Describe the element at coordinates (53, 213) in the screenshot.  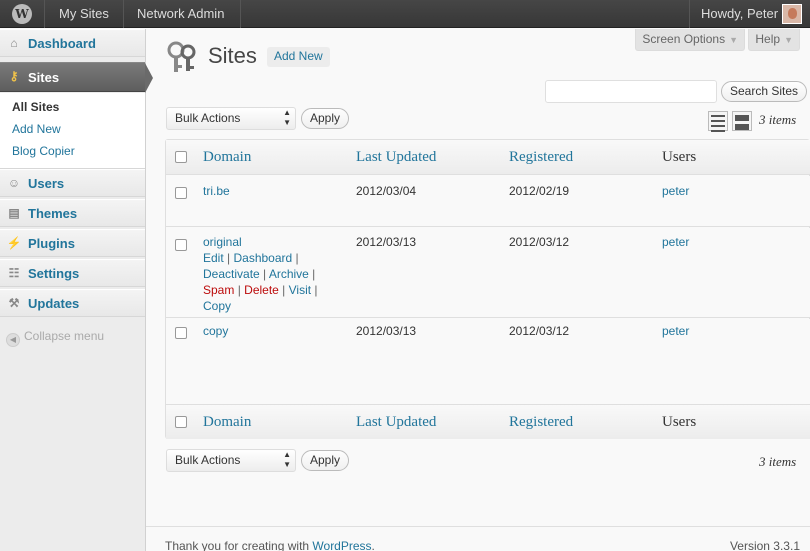
I see `sidebar-item-label: Themes` at that location.